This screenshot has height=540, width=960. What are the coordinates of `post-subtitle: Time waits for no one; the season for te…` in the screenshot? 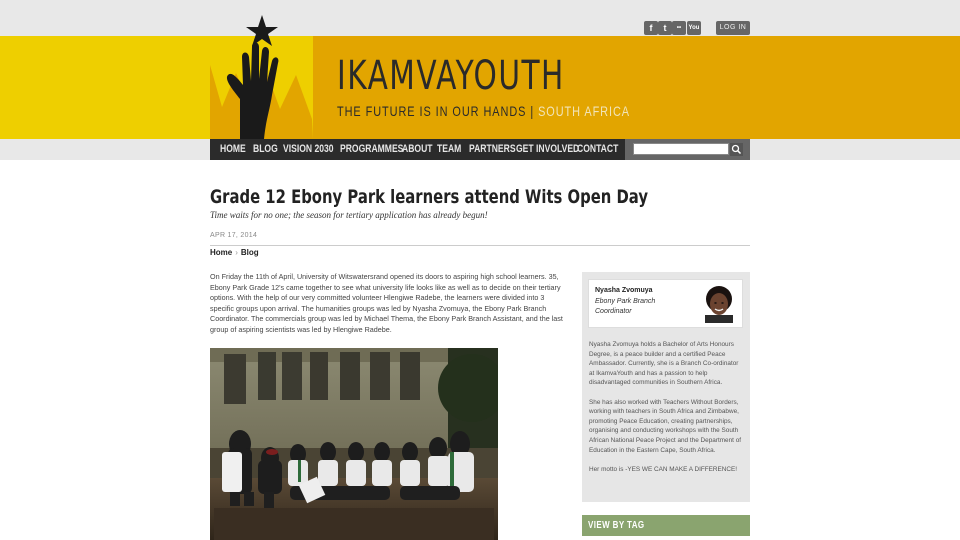 It's located at (349, 215).